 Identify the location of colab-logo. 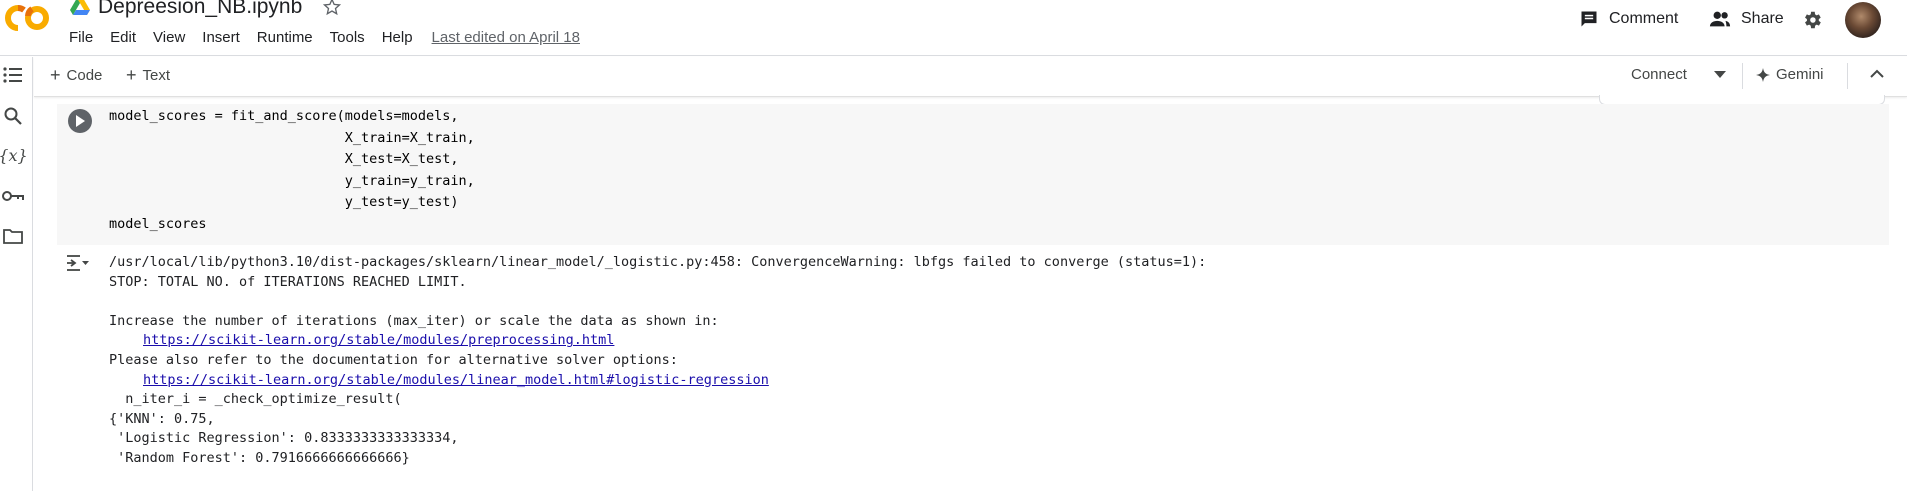
(28, 18).